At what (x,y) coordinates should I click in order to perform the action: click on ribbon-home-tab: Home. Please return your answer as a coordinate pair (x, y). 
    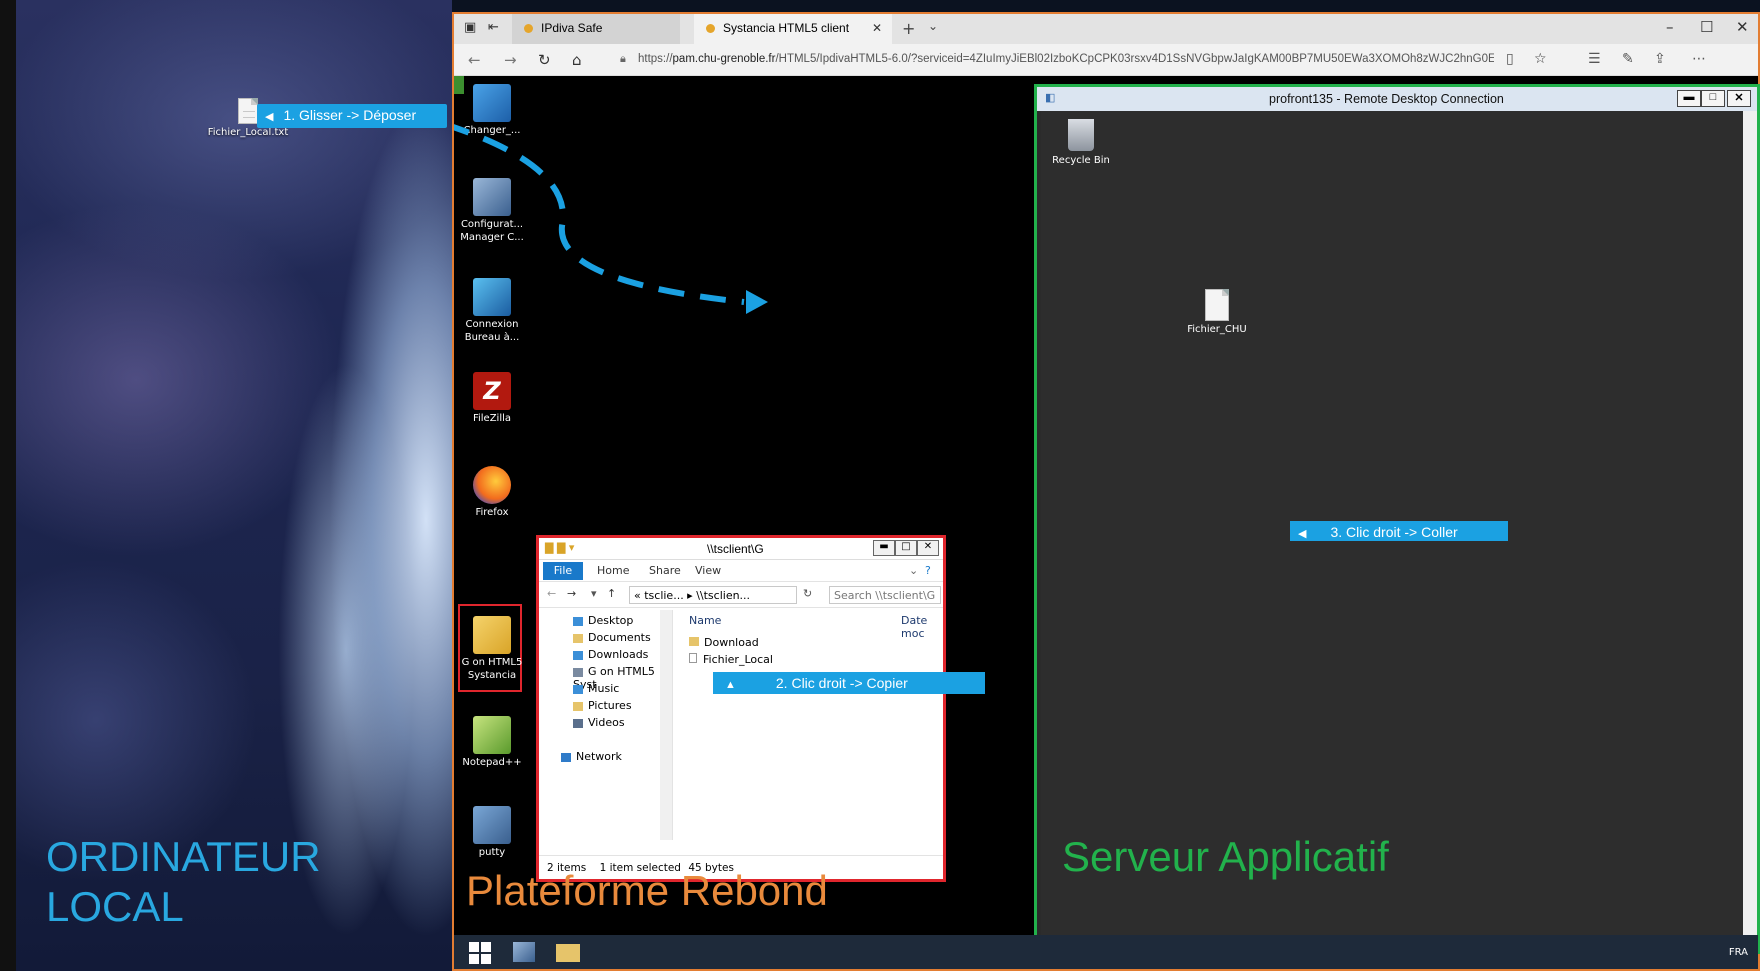
    Looking at the image, I should click on (613, 570).